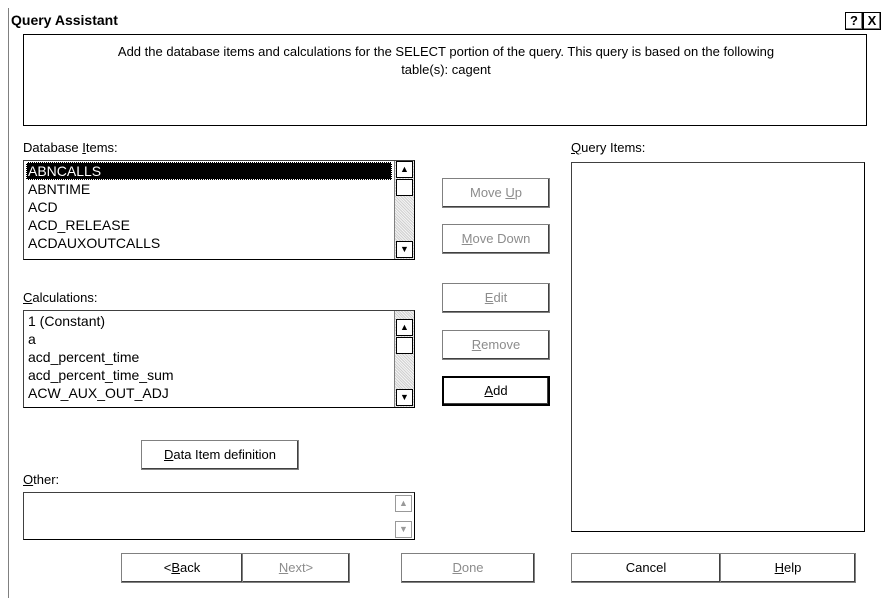  What do you see at coordinates (296, 568) in the screenshot?
I see `next-button: Next>` at bounding box center [296, 568].